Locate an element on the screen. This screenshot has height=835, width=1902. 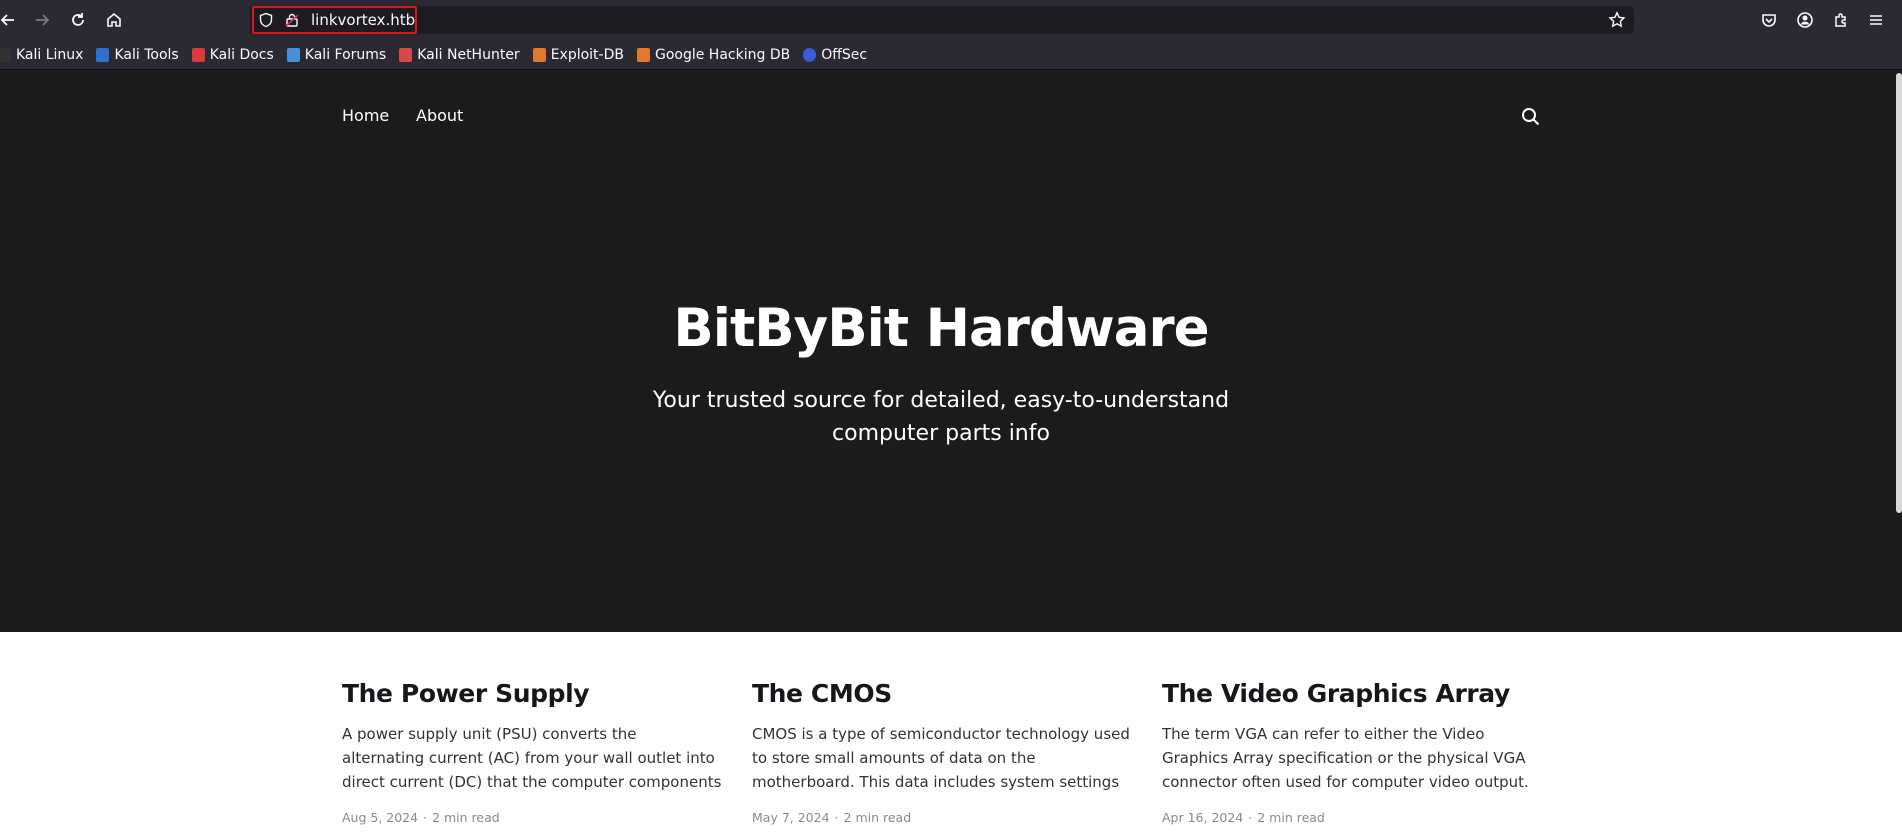
extensions-button is located at coordinates (1841, 20).